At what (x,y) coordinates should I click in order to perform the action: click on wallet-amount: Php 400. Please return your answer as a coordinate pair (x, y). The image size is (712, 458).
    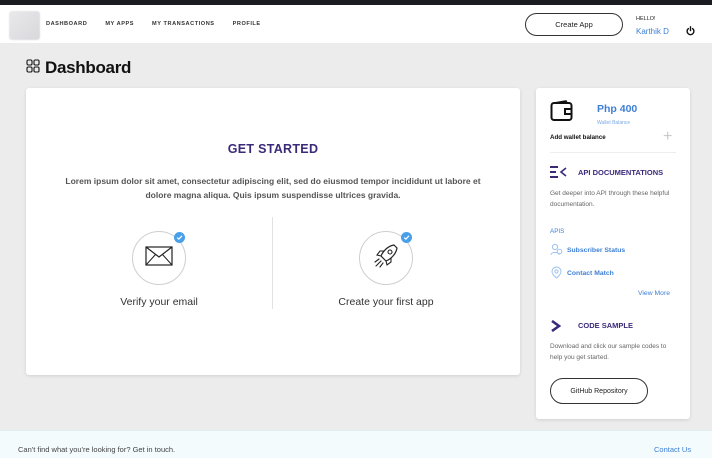
    Looking at the image, I should click on (617, 109).